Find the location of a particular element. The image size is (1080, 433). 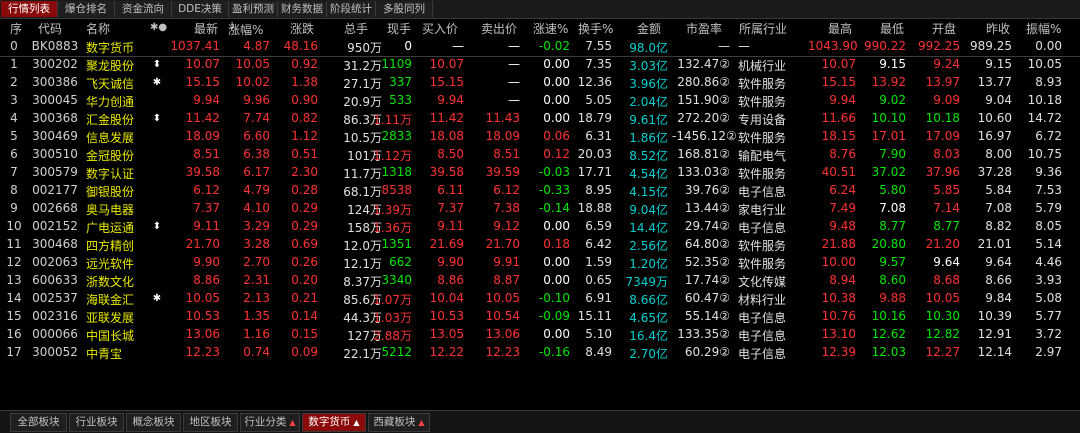

cell-name: 金冠股份 is located at coordinates (116, 155).